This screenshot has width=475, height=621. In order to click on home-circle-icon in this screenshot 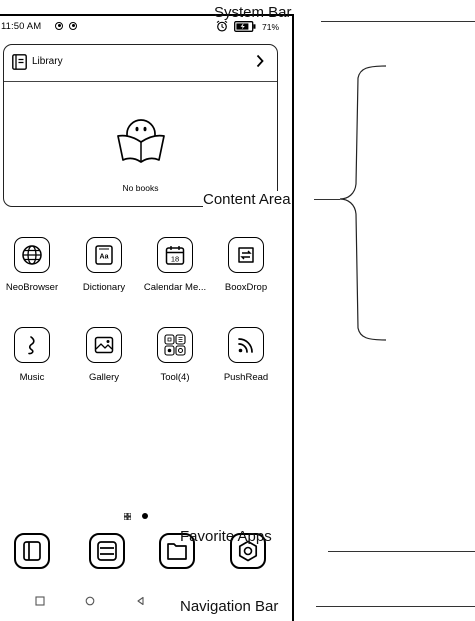, I will do `click(90, 601)`.